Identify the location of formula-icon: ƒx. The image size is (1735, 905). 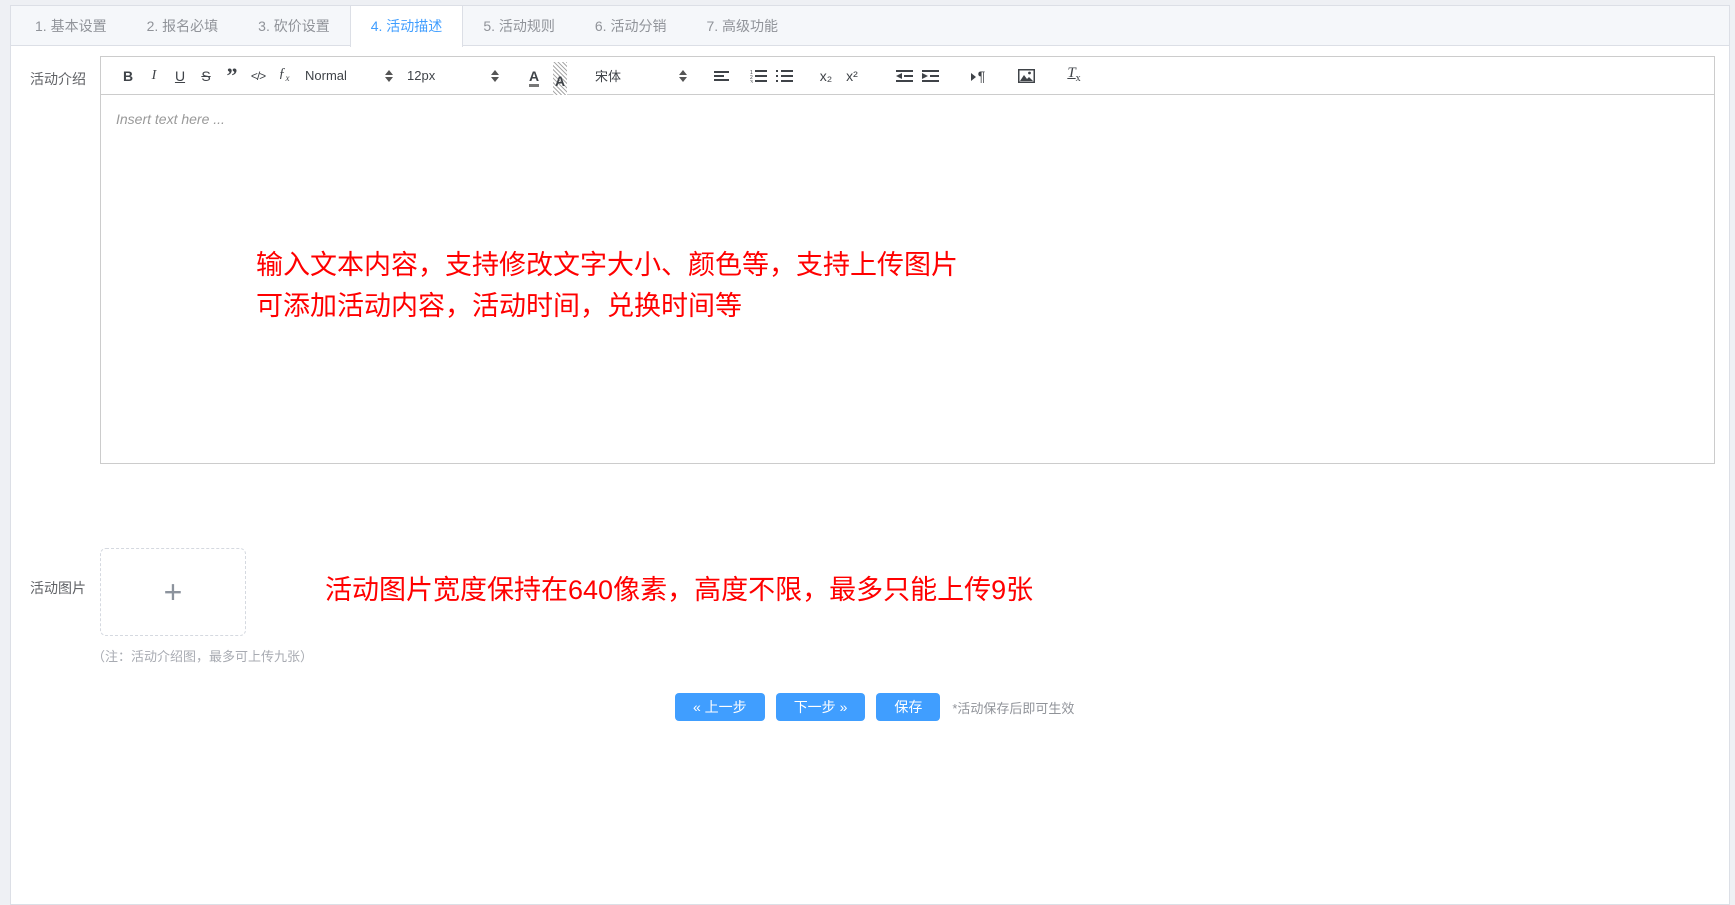
(284, 76).